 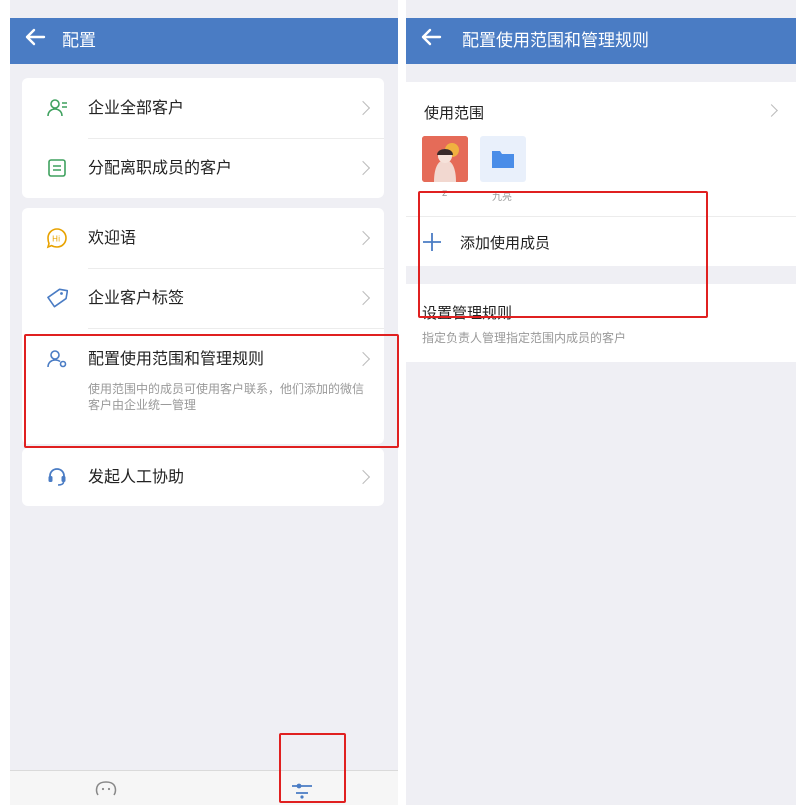 What do you see at coordinates (136, 476) in the screenshot?
I see `menu-item-label: 发起人工协助` at bounding box center [136, 476].